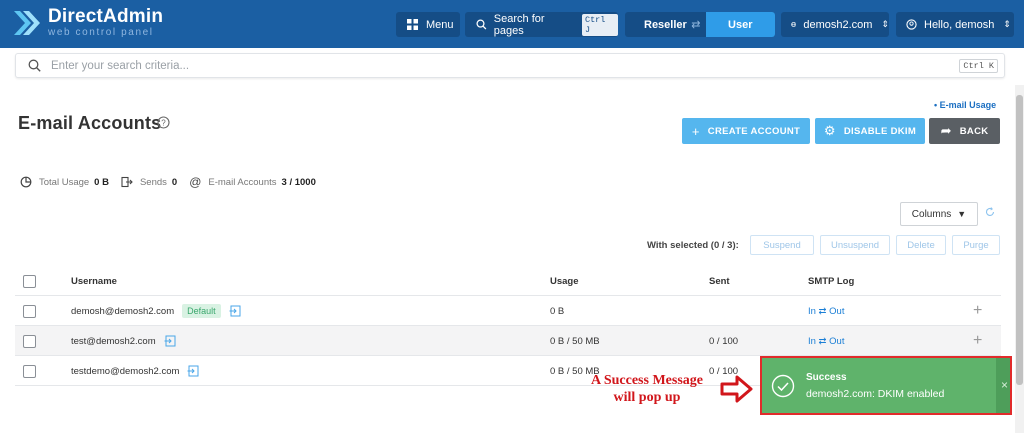  What do you see at coordinates (1019, 240) in the screenshot?
I see `scrollbar-thumb` at bounding box center [1019, 240].